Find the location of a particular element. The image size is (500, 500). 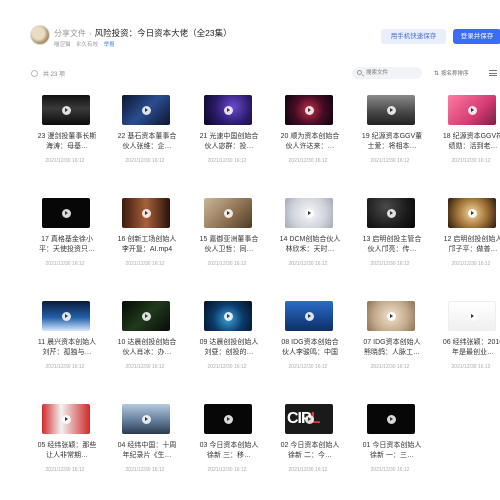

file-item: 20 顺为资本创始合伙人许达来：… 2021/12/30 16:12 is located at coordinates (308, 127).